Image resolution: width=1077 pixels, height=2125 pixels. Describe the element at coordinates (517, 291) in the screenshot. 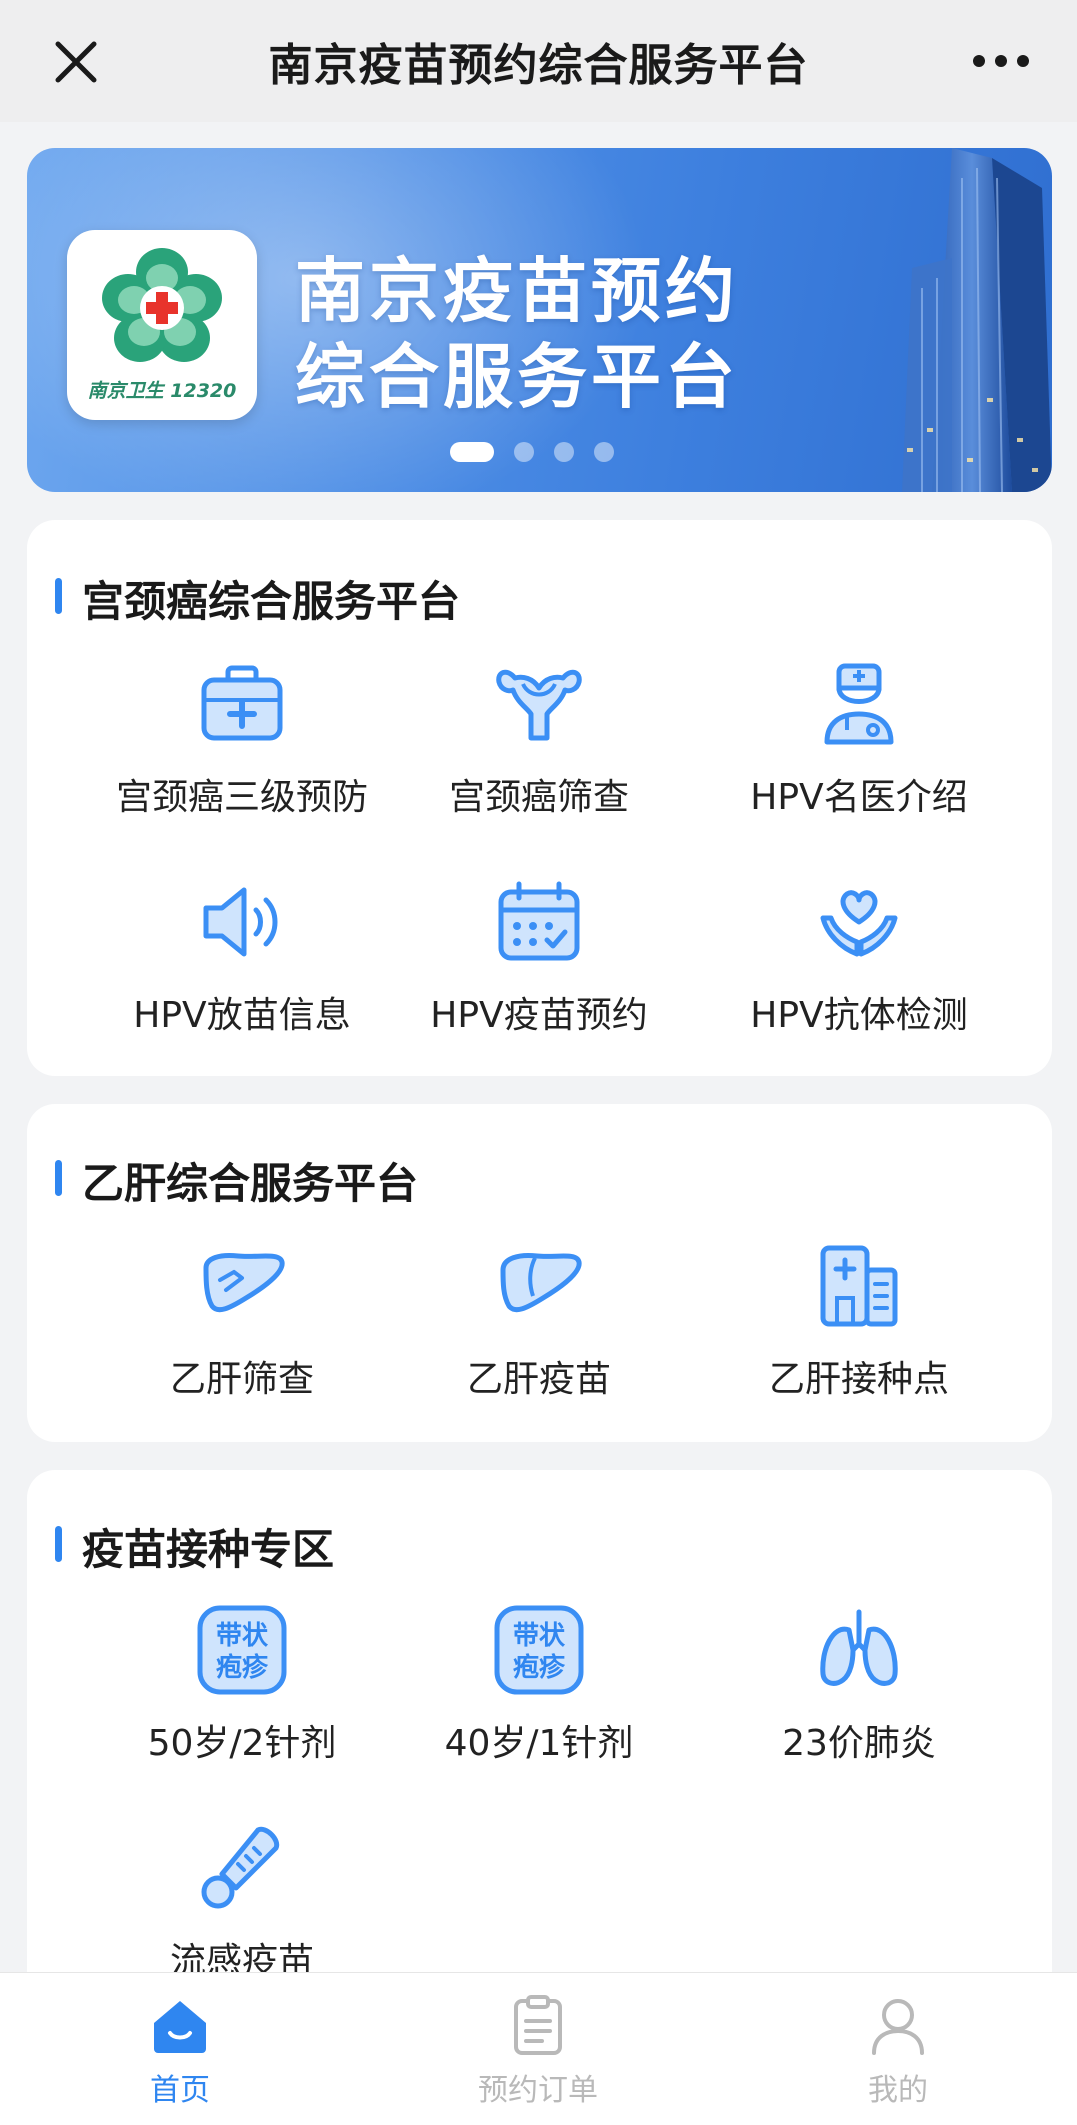

I see `banner-title-line1: 南京疫苗预约` at that location.